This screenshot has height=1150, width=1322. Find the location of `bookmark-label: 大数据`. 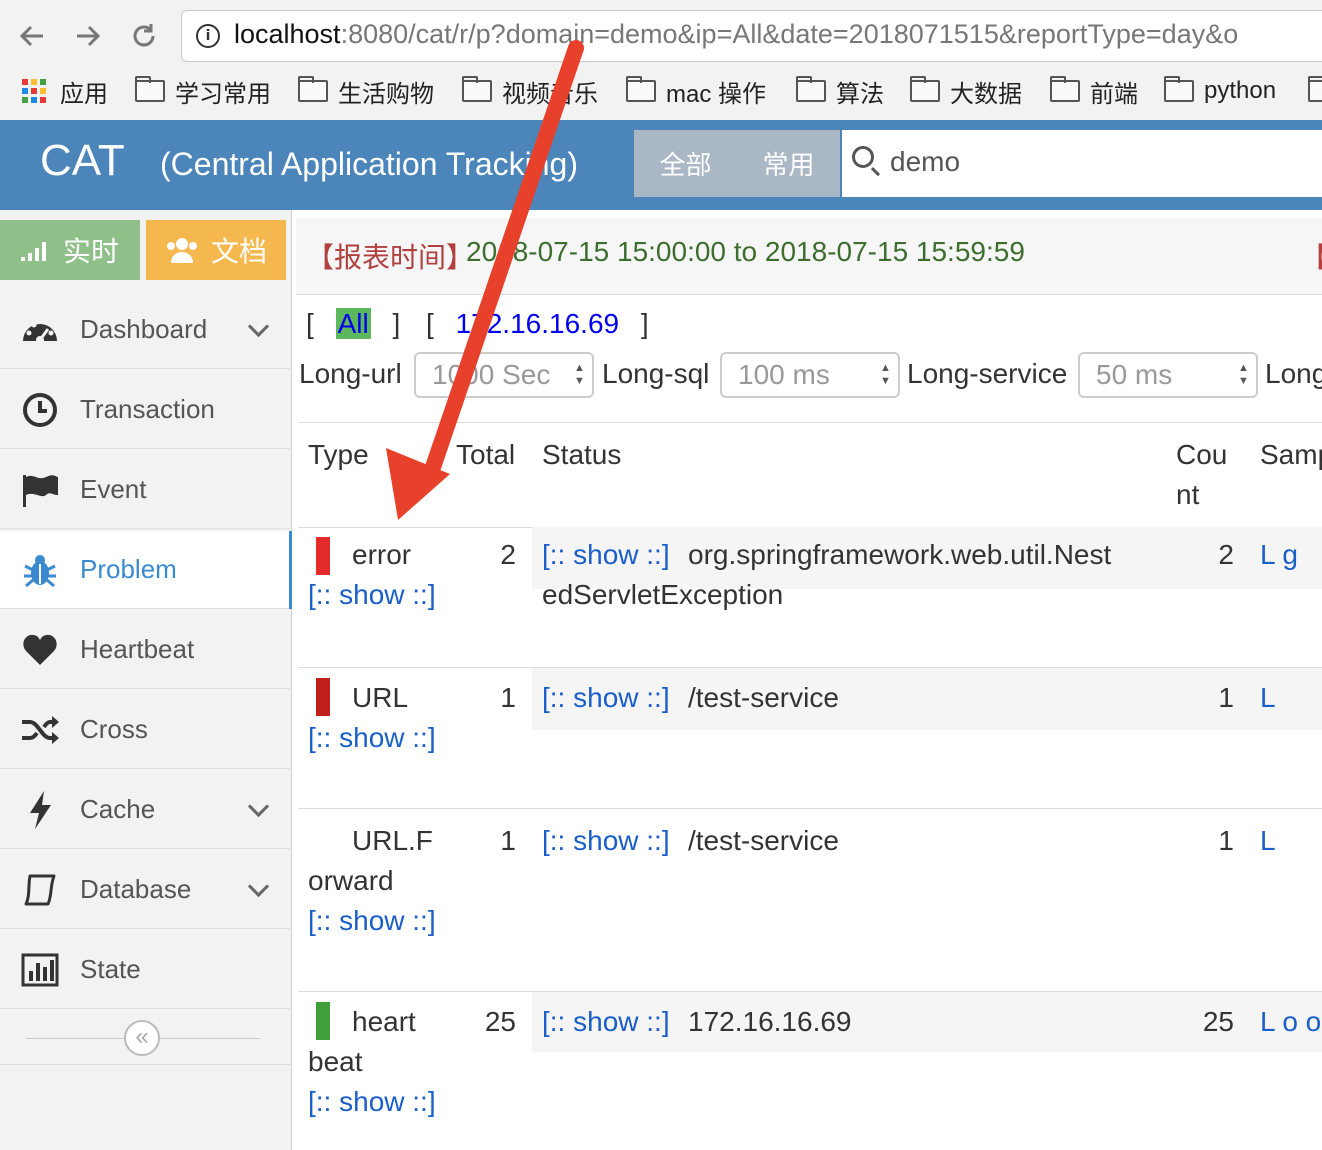

bookmark-label: 大数据 is located at coordinates (986, 94).